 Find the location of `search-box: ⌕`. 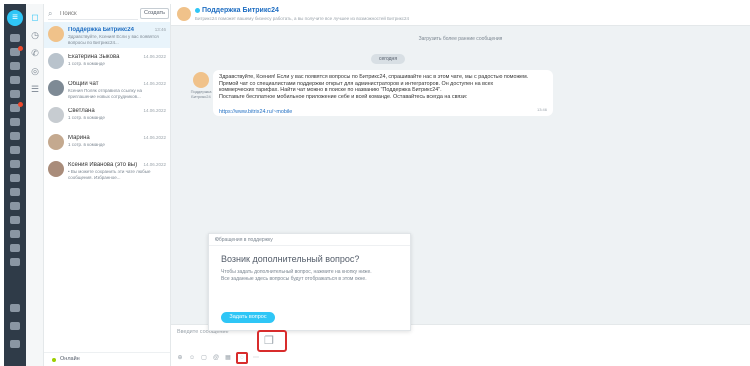

search-box: ⌕ is located at coordinates (93, 14).